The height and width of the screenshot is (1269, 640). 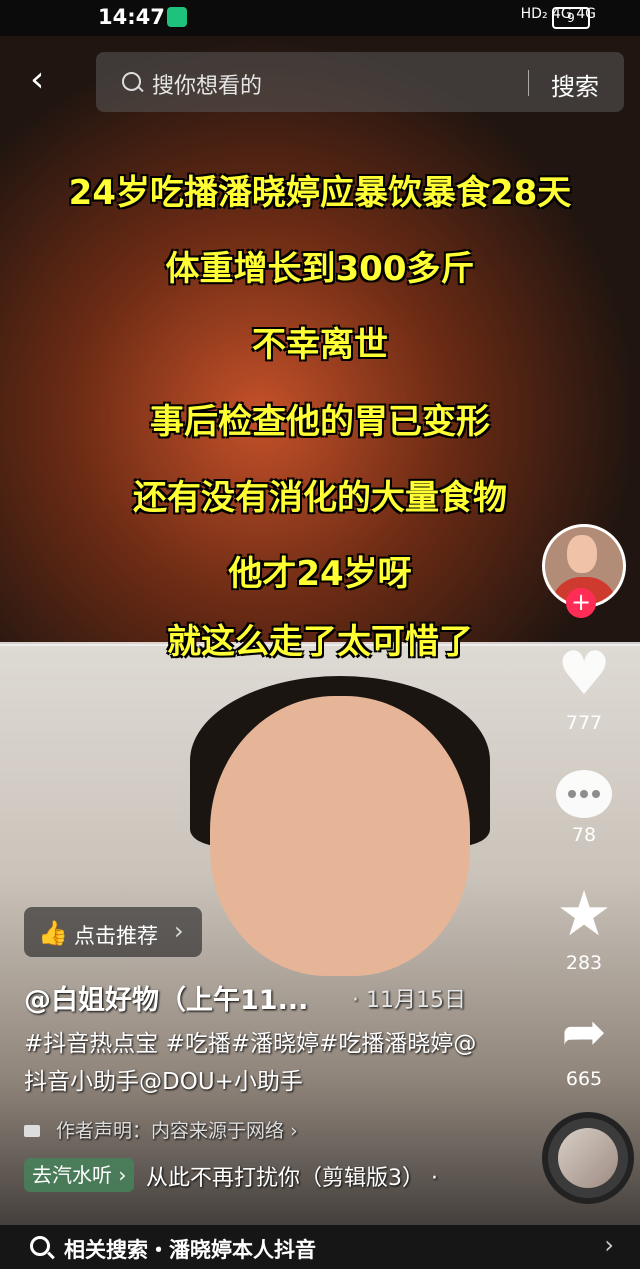 What do you see at coordinates (320, 498) in the screenshot?
I see `caption-line: 还有没有消化的大量食物` at bounding box center [320, 498].